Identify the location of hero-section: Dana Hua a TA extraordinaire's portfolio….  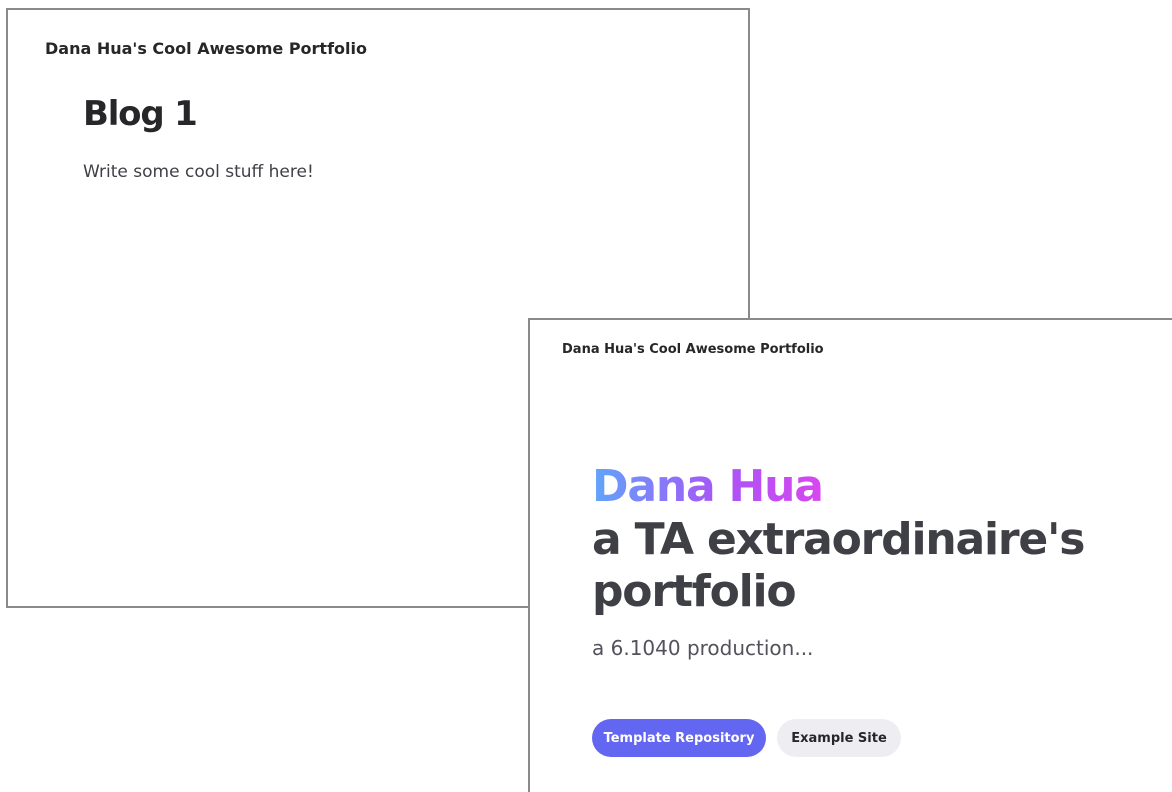
(838, 560).